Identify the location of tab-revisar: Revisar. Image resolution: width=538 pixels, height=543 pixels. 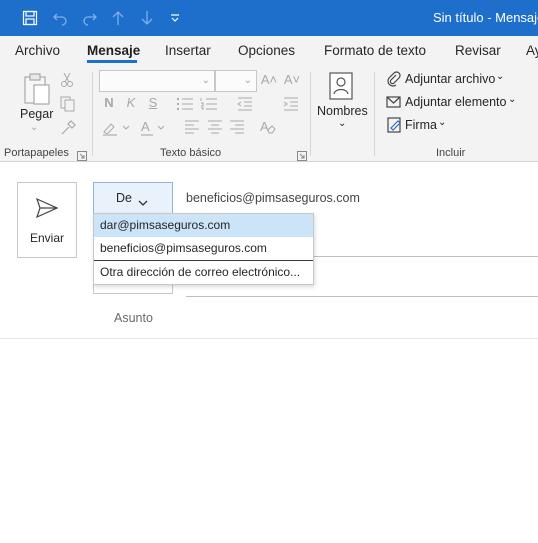
(478, 50).